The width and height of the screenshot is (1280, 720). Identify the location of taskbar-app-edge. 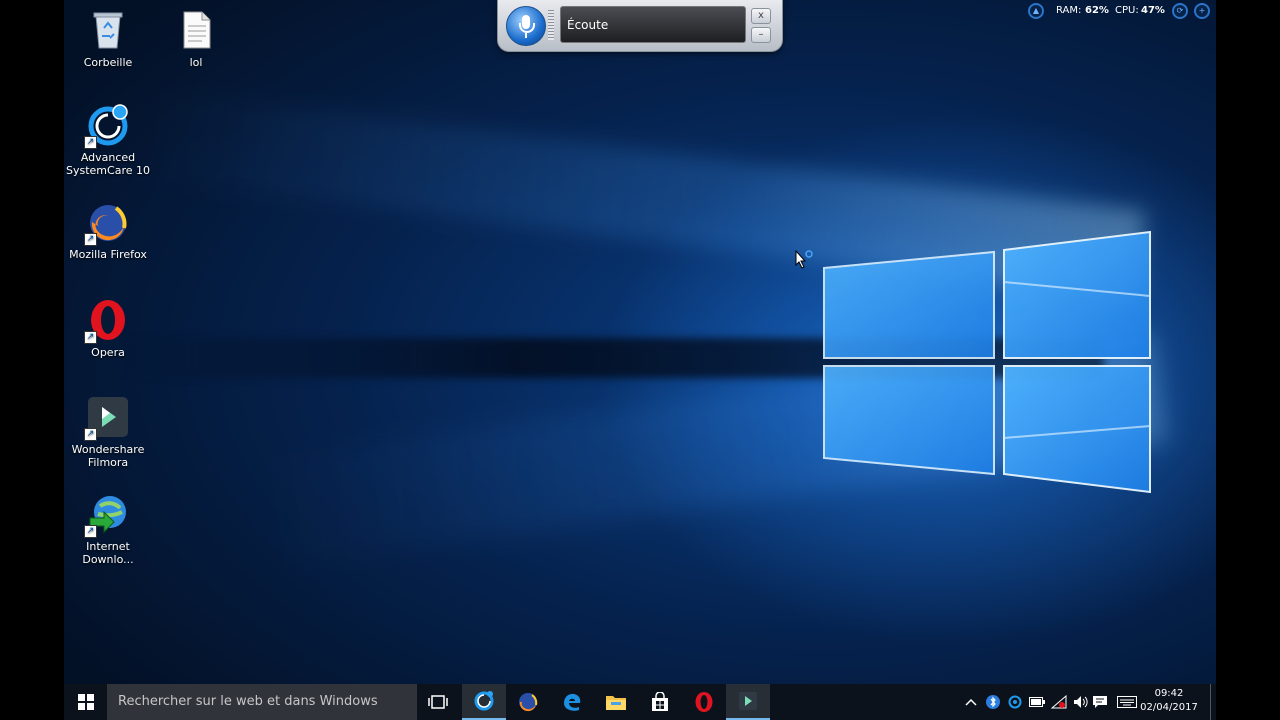
(572, 702).